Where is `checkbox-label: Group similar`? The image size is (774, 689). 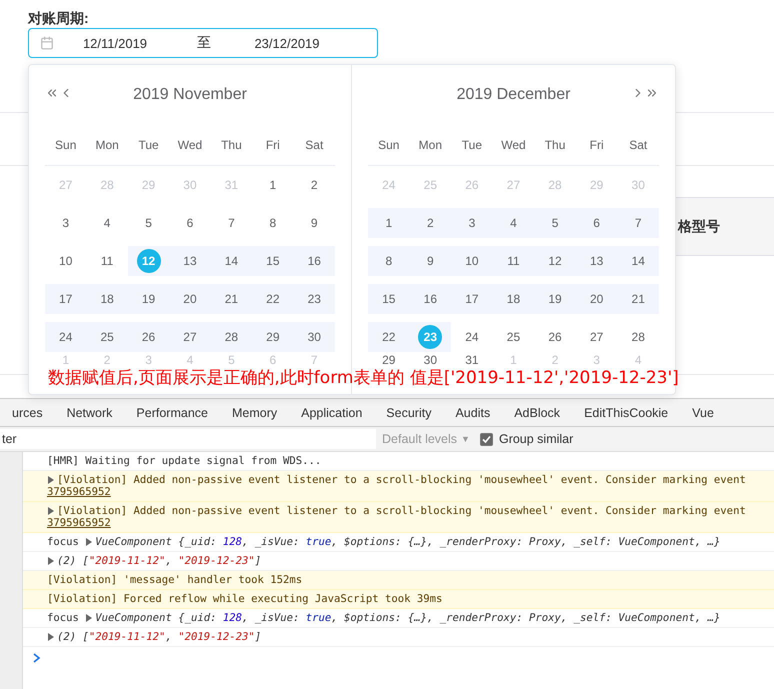 checkbox-label: Group similar is located at coordinates (536, 439).